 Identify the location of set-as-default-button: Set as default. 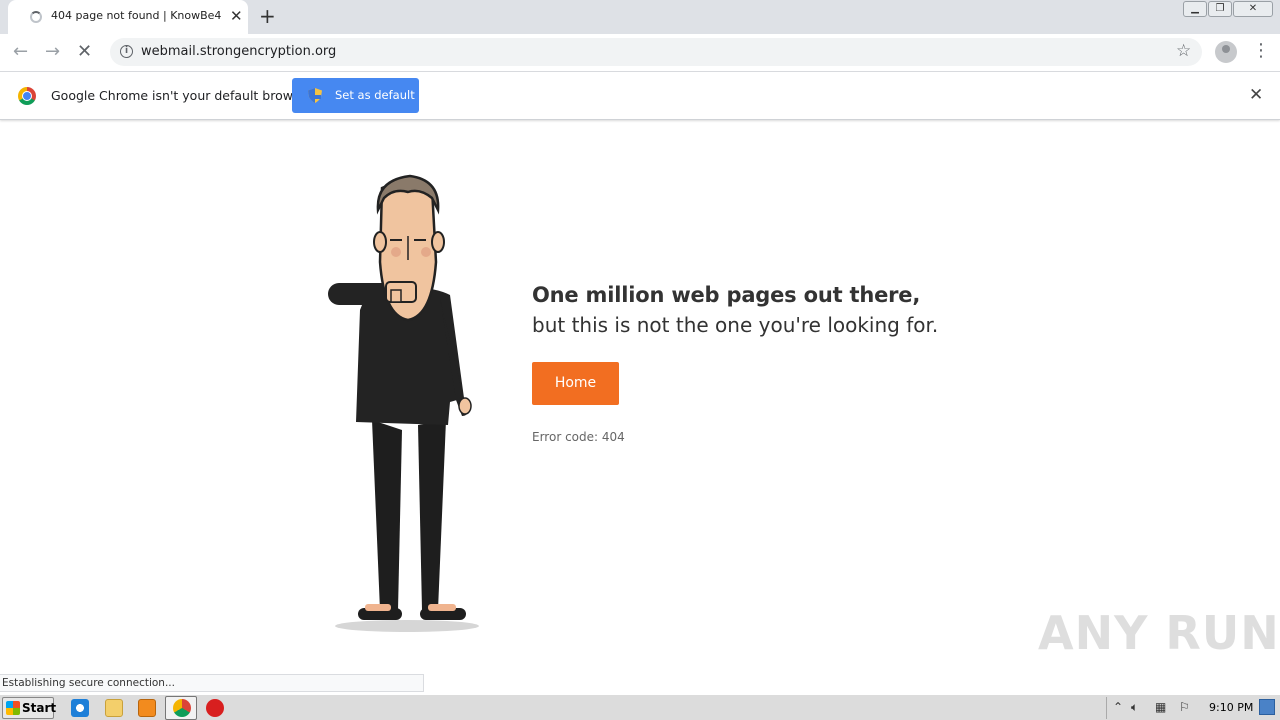
(355, 95).